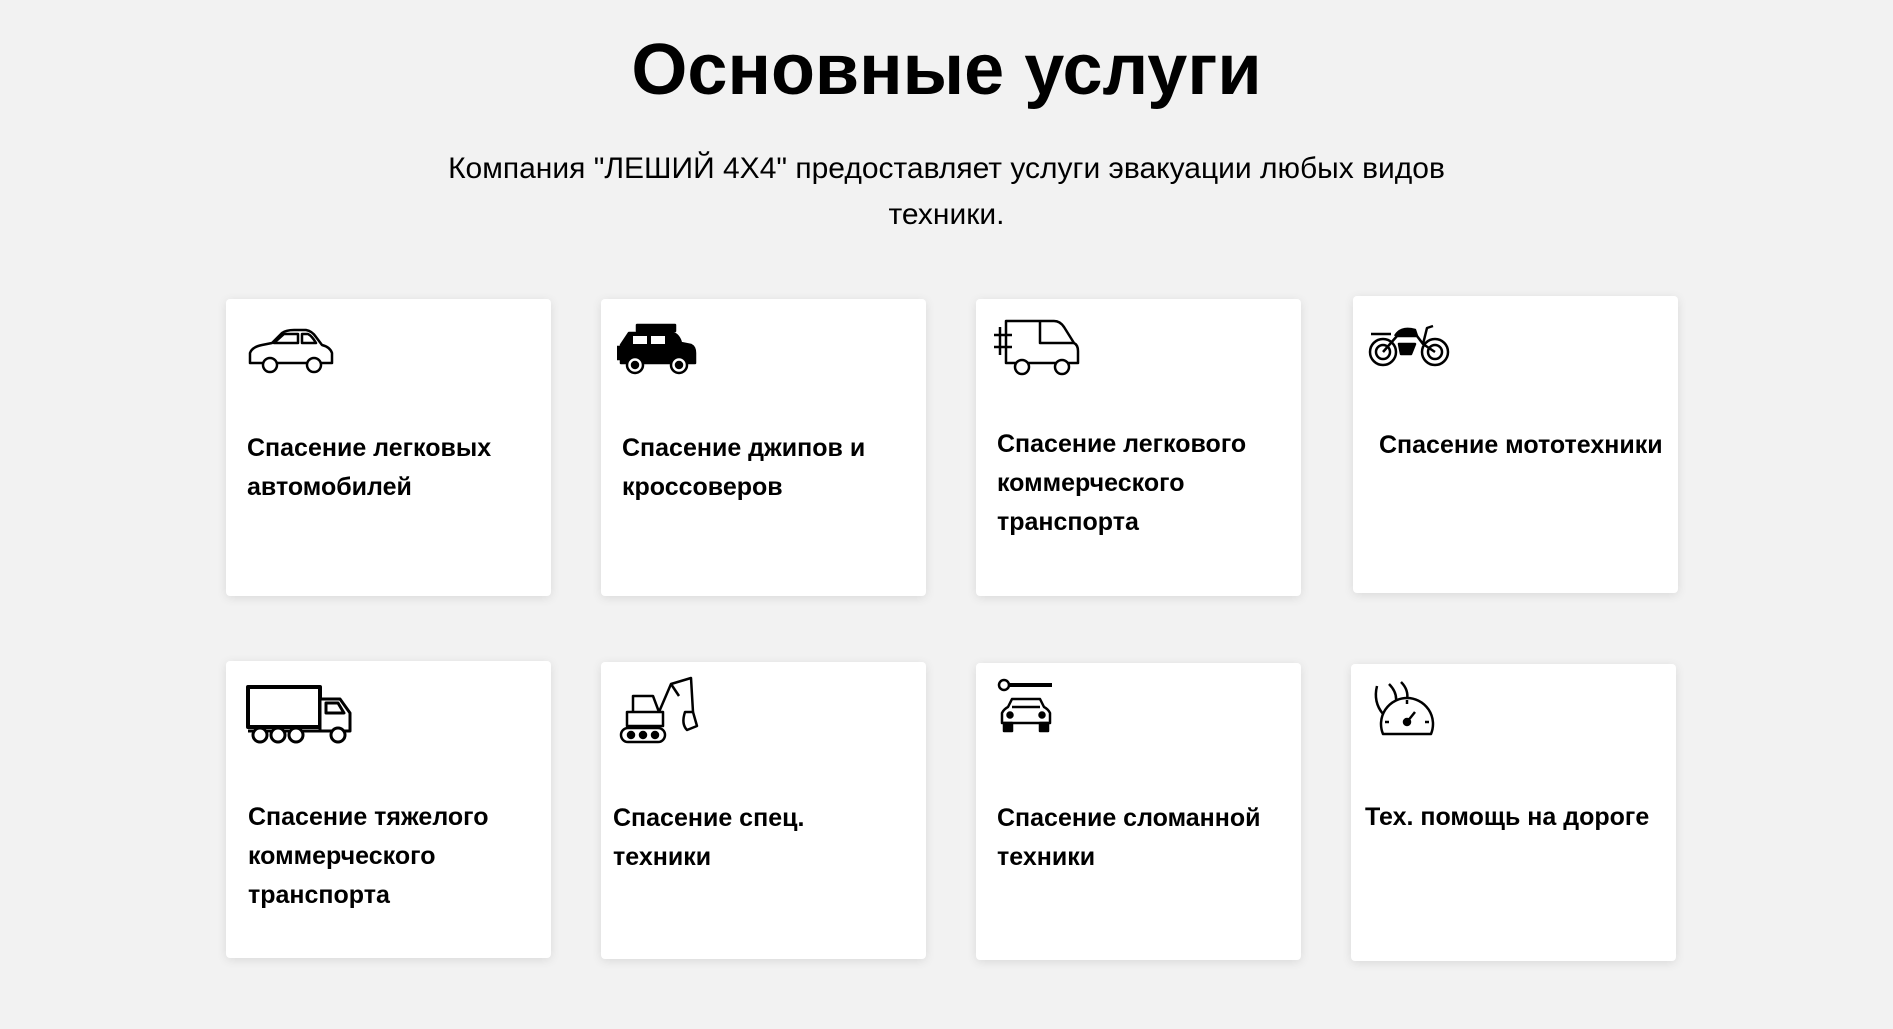 This screenshot has height=1029, width=1893. What do you see at coordinates (1521, 445) in the screenshot?
I see `service-label: Спасение мототехники` at bounding box center [1521, 445].